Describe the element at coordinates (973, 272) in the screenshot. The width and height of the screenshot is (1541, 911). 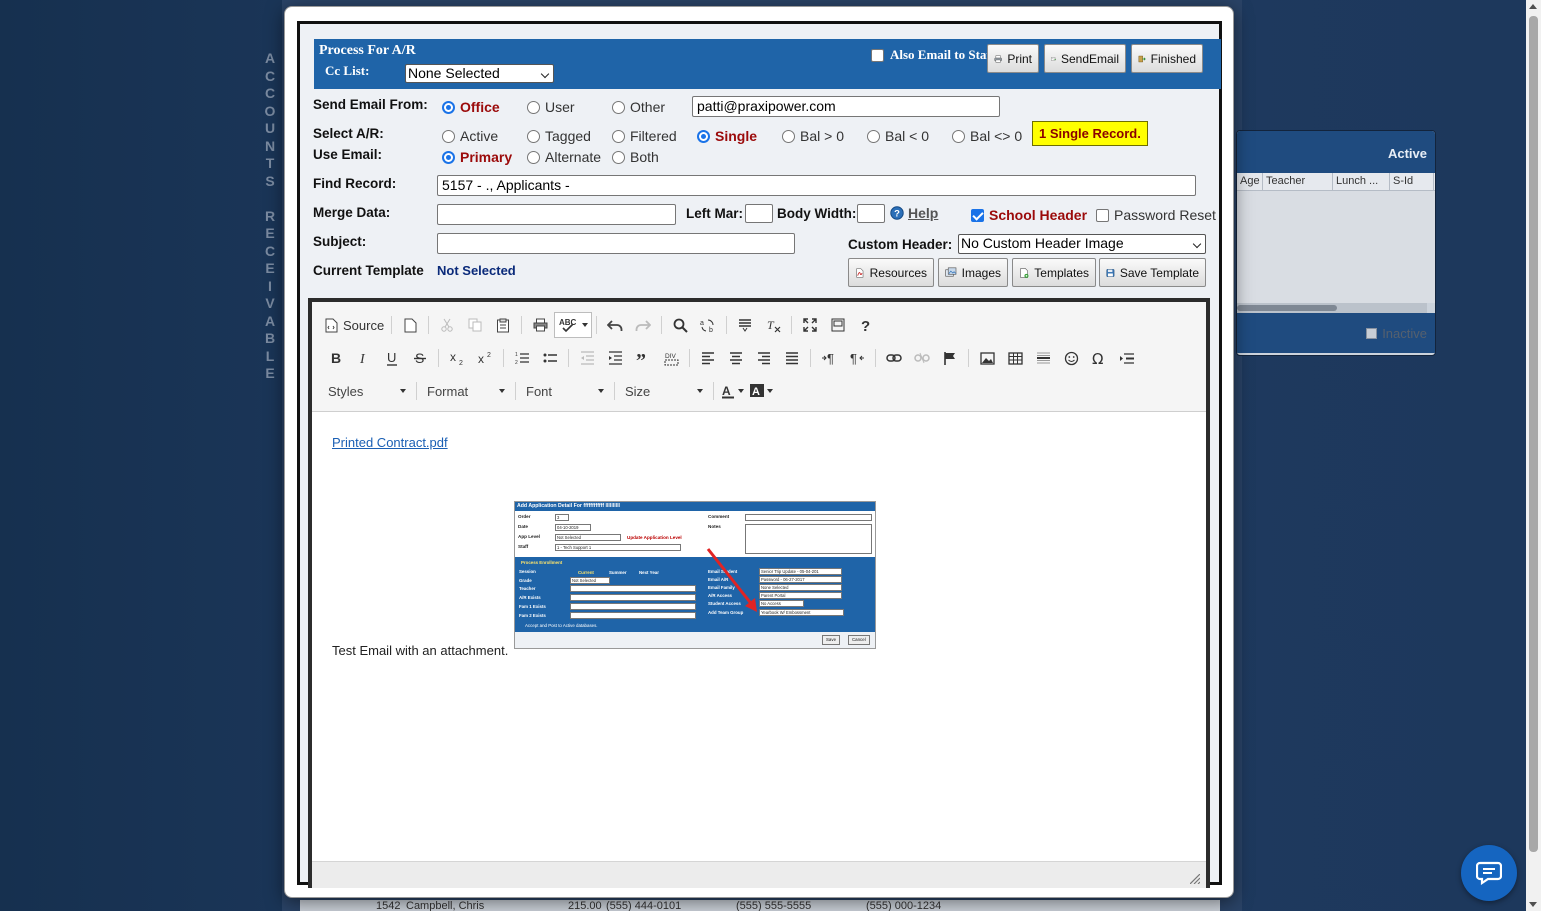
I see `images-button: Images` at that location.